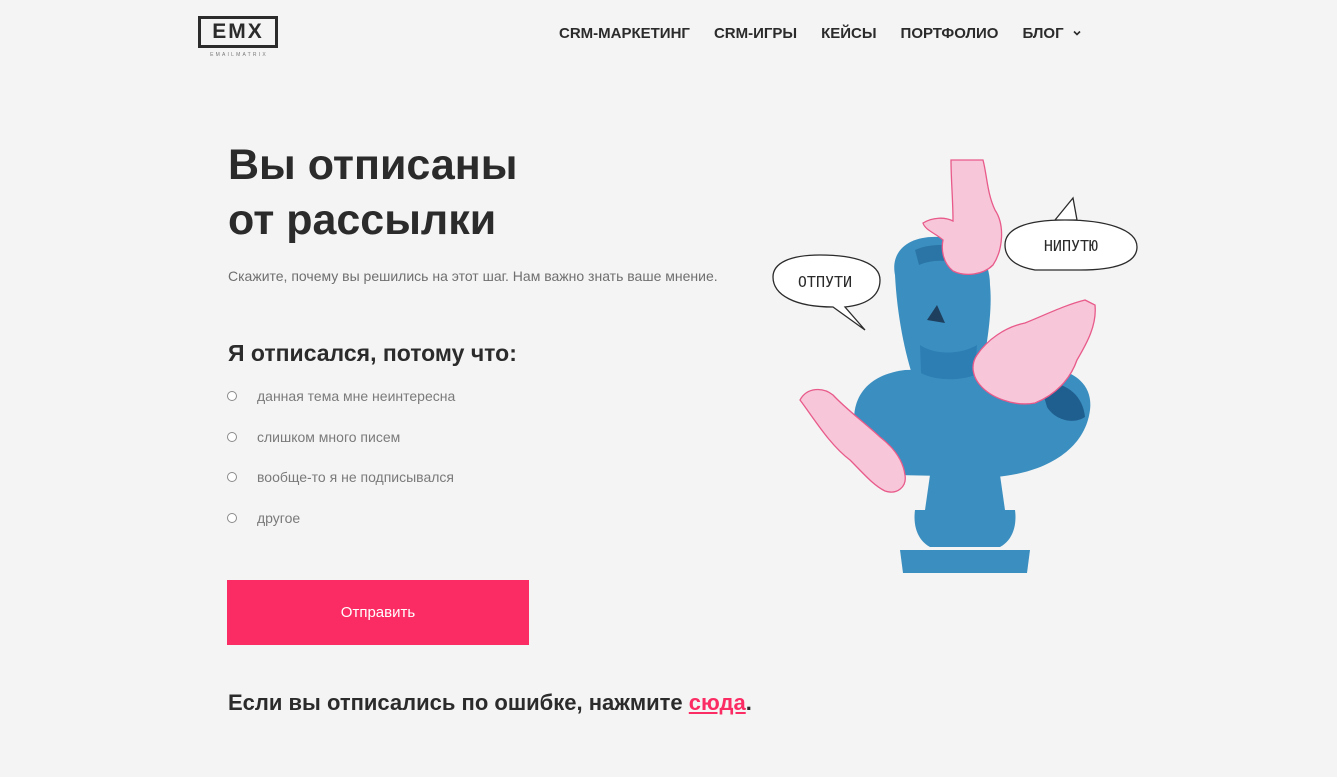 The height and width of the screenshot is (777, 1337). I want to click on reason-option: другое, so click(341, 518).